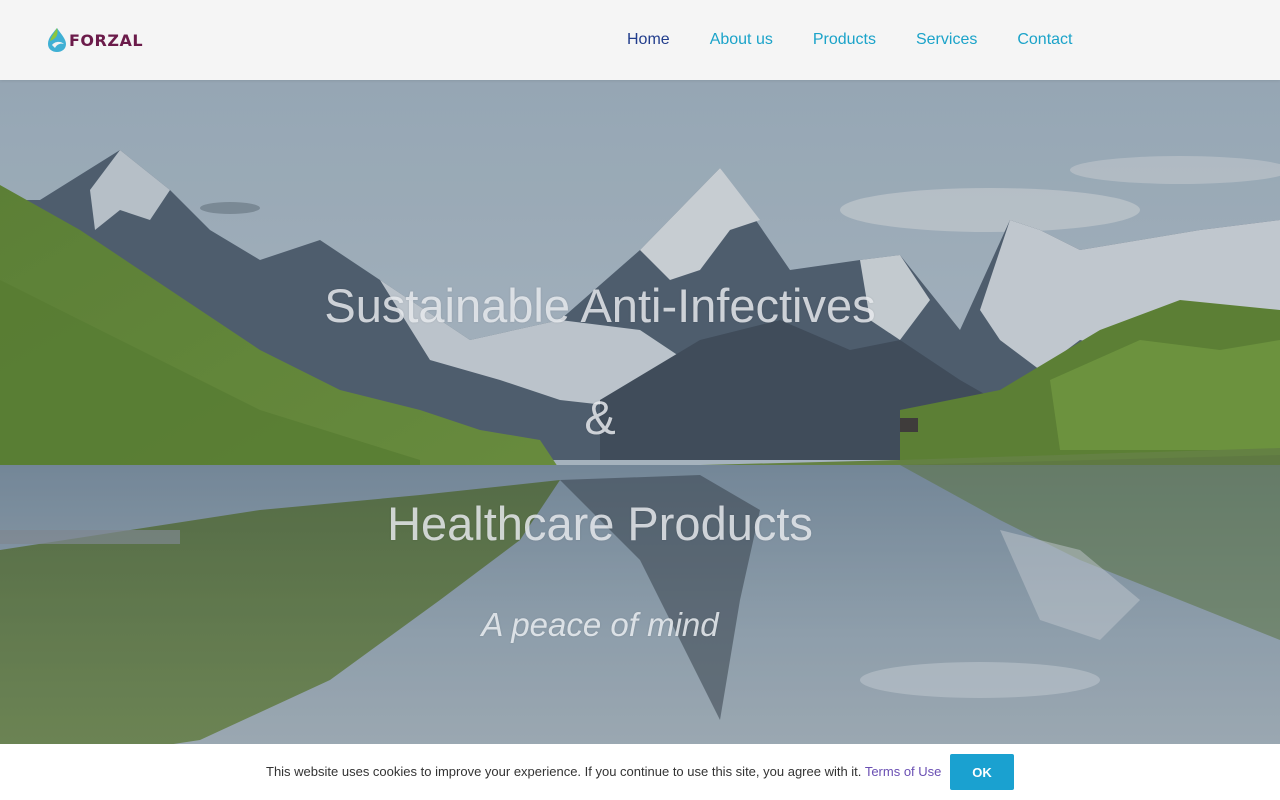 The image size is (1280, 800). Describe the element at coordinates (600, 417) in the screenshot. I see `hero-heading-line-2: &` at that location.